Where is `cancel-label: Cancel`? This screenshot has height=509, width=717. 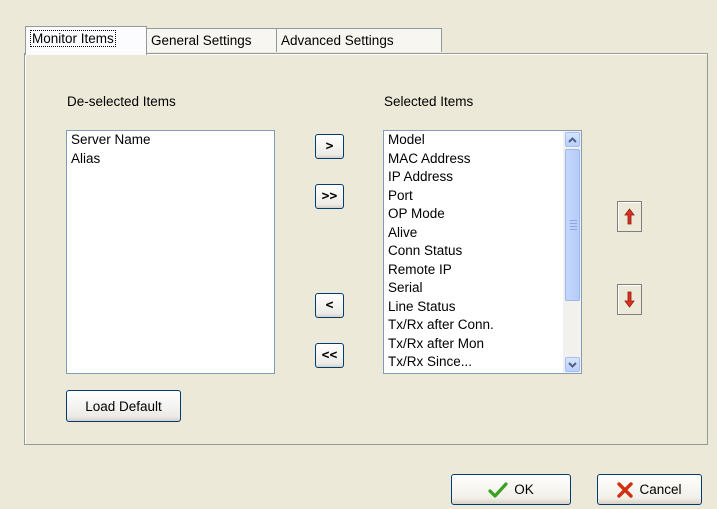 cancel-label: Cancel is located at coordinates (660, 489).